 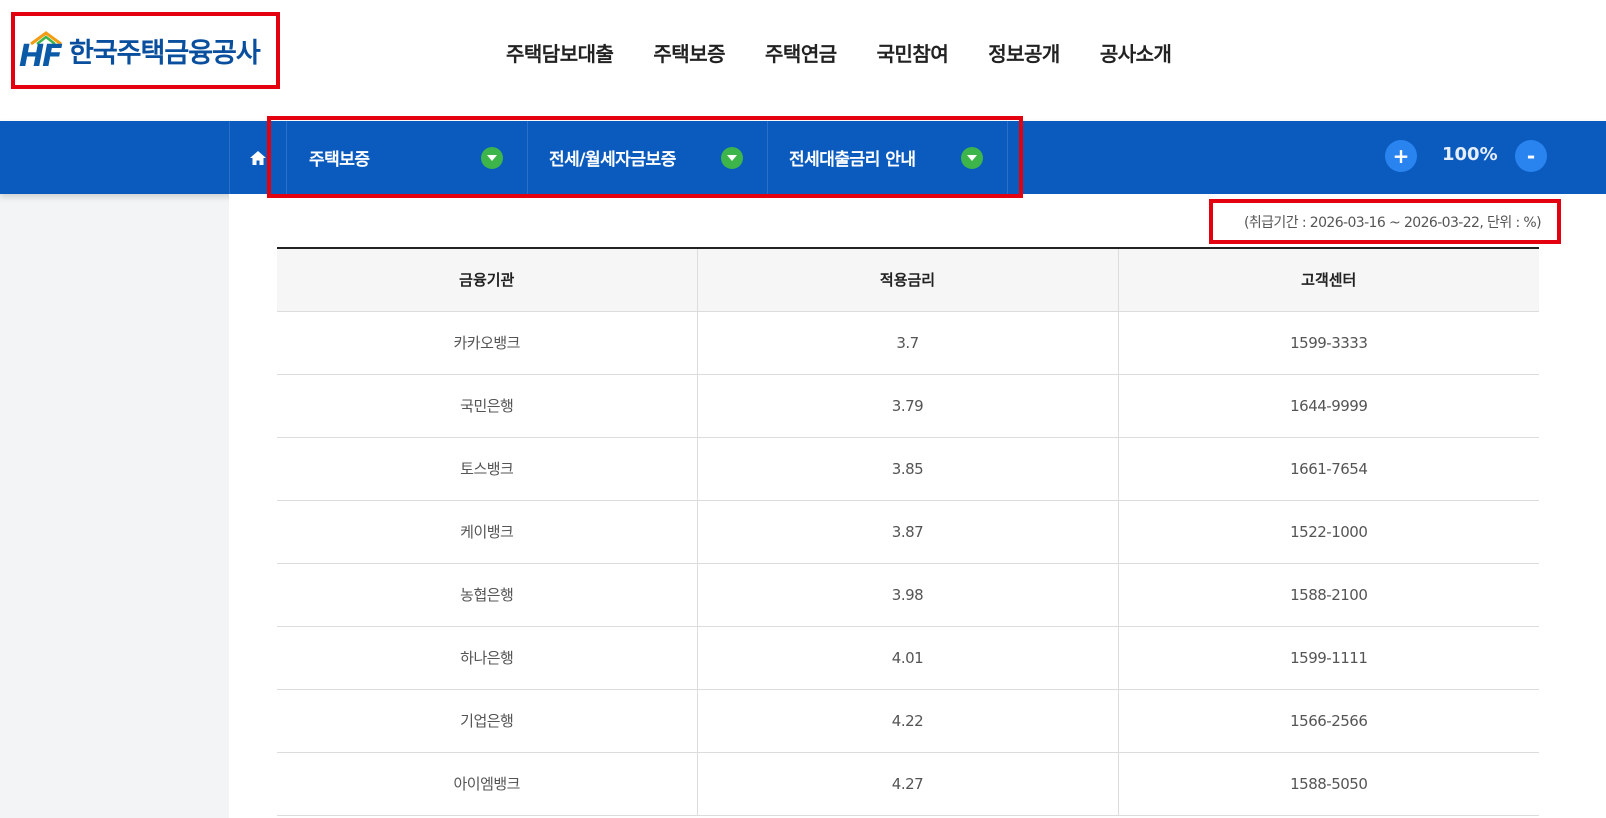 I want to click on rate-cell: 3.85, so click(x=908, y=469).